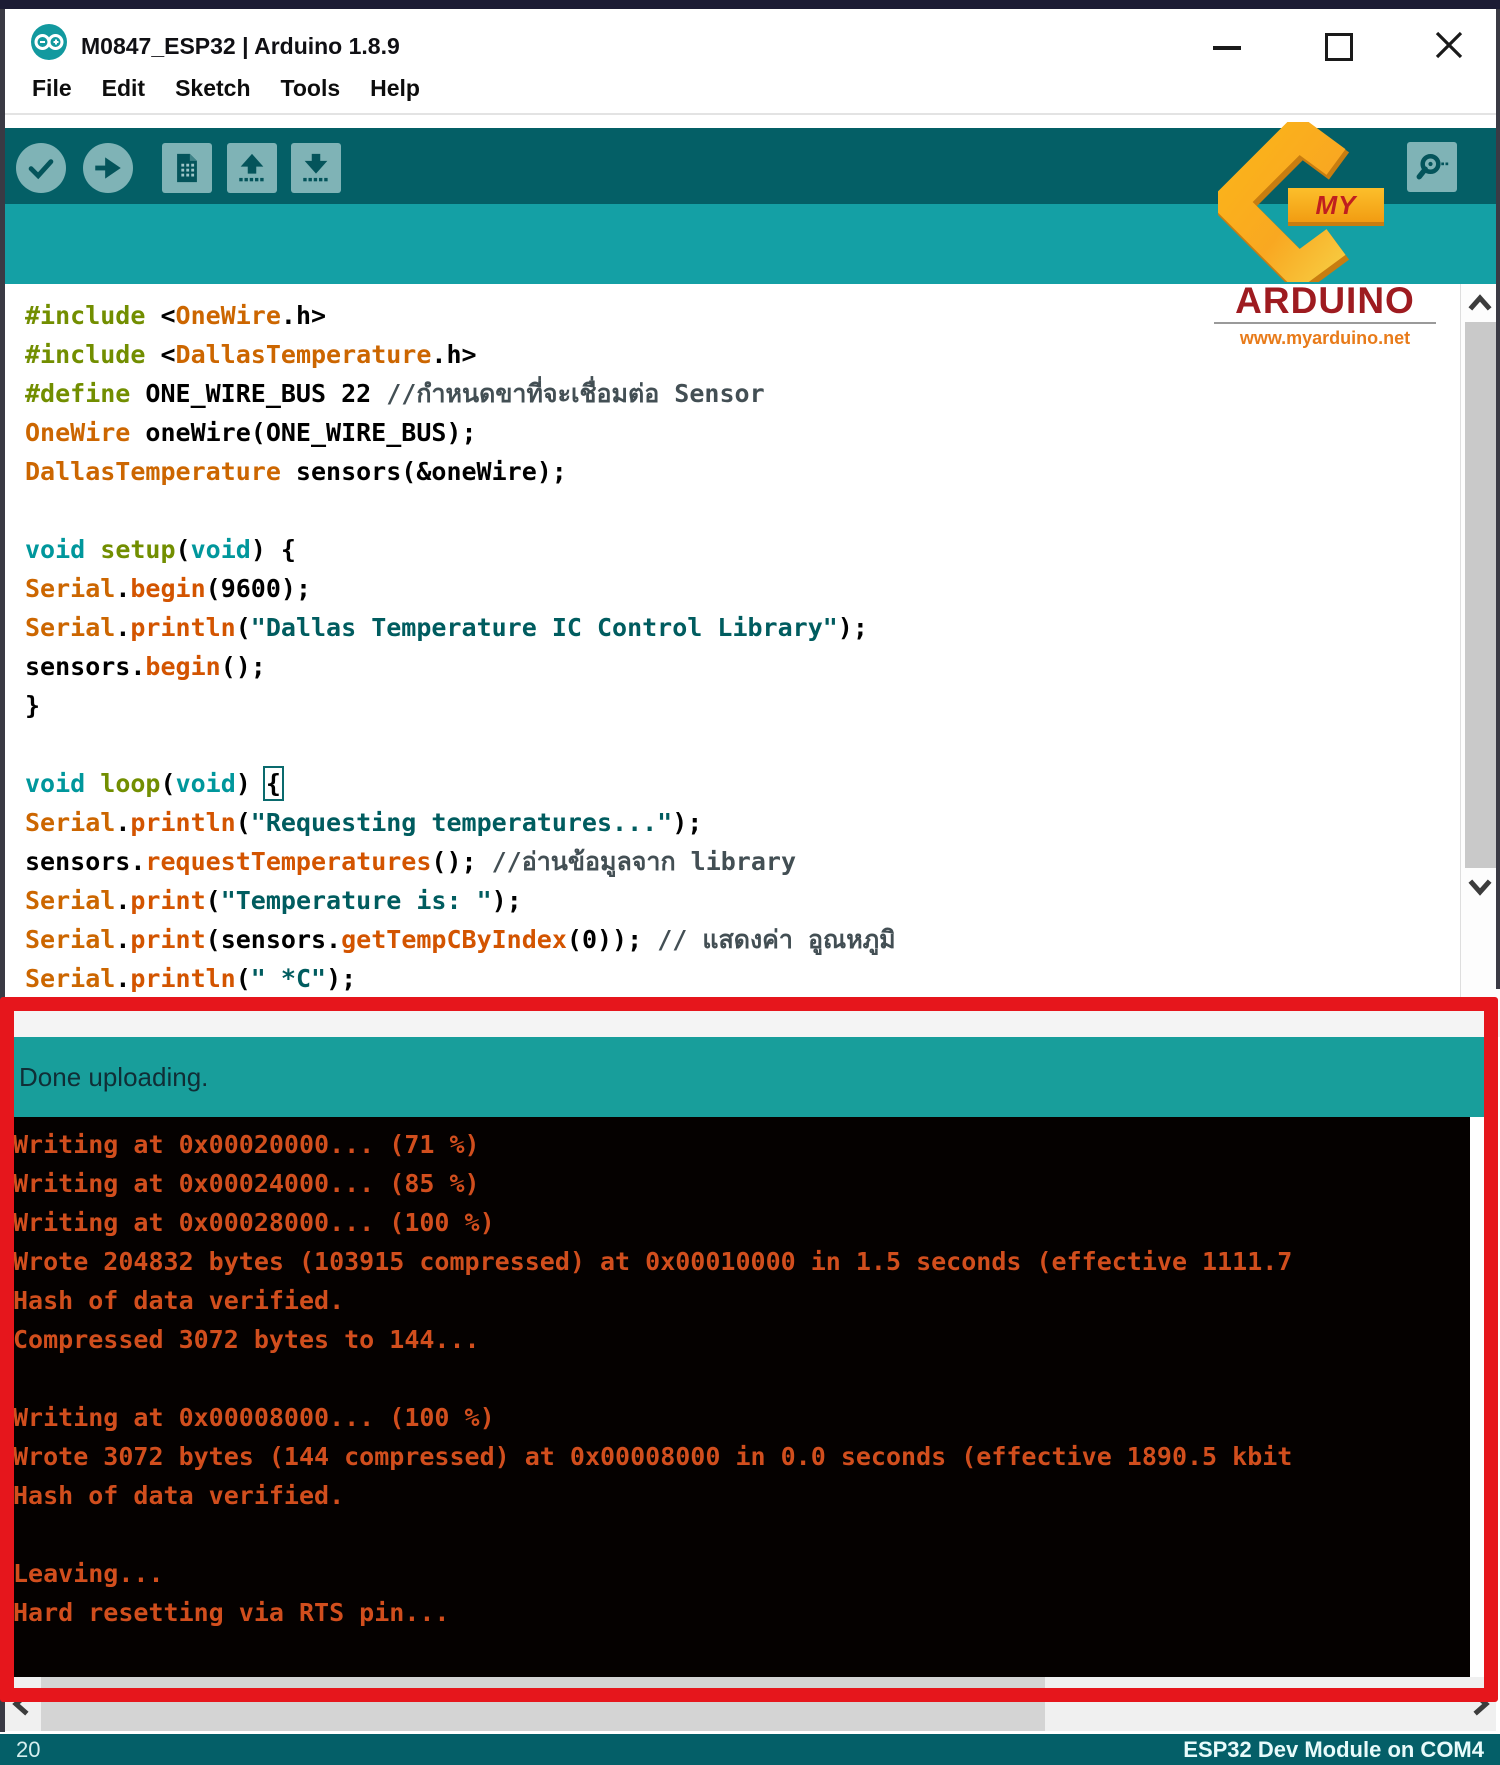  I want to click on menu-item-edit: Edit, so click(123, 88).